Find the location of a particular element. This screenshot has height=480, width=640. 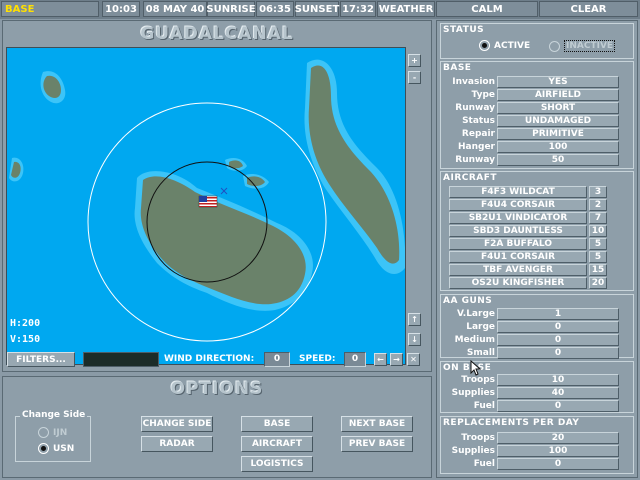

weather-label: WEATHER is located at coordinates (406, 9).